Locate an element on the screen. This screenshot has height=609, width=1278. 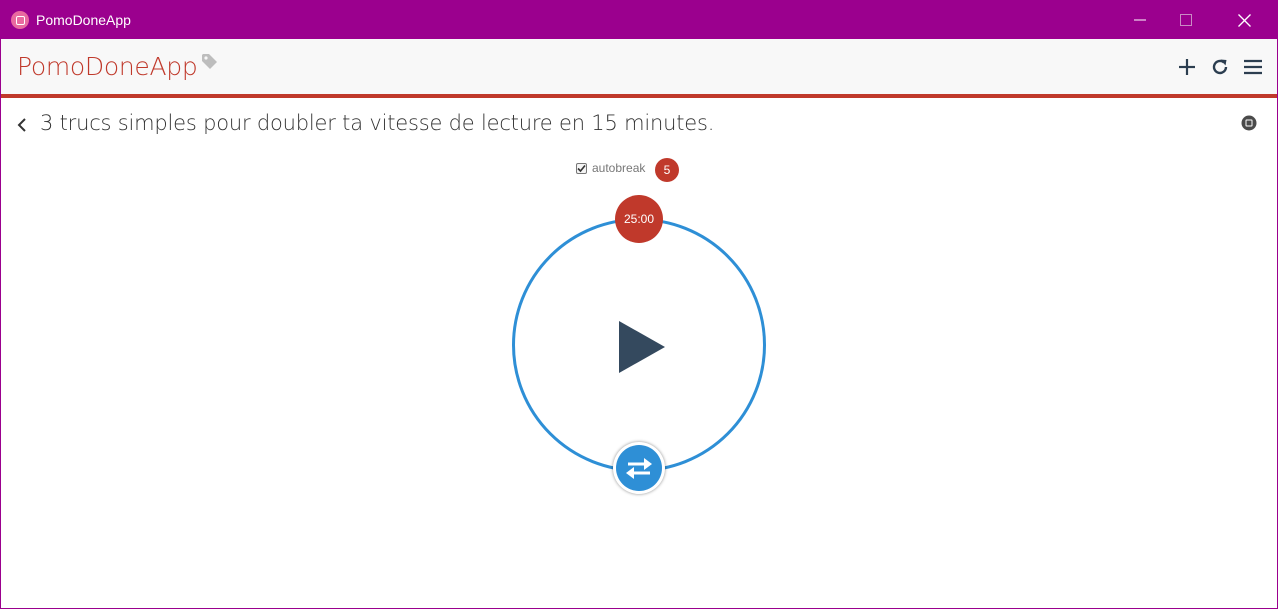
app-brand: PomoDoneApp is located at coordinates (107, 66).